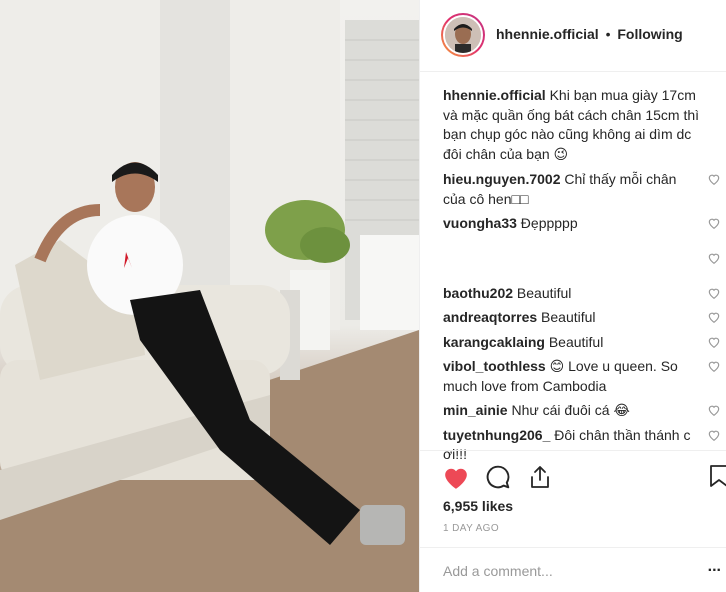  Describe the element at coordinates (573, 469) in the screenshot. I see `action-bar` at that location.